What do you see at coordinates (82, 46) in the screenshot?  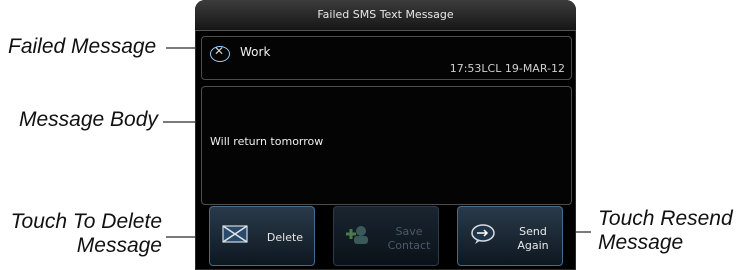 I see `callout-failed-message: Failed Message` at bounding box center [82, 46].